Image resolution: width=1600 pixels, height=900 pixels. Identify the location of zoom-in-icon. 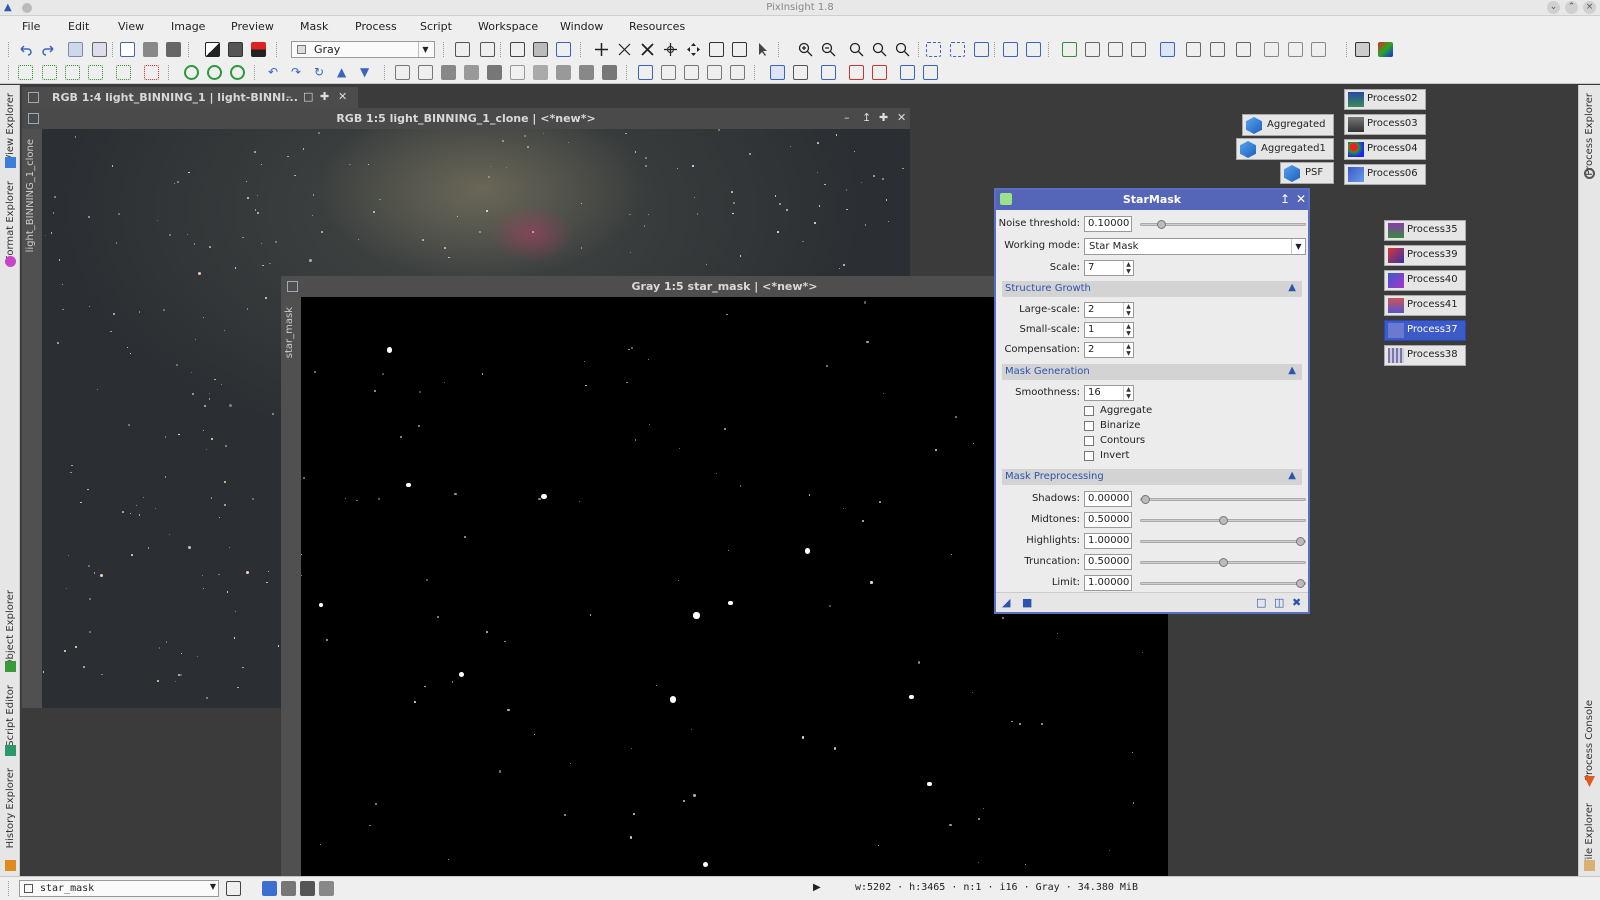
(805, 49).